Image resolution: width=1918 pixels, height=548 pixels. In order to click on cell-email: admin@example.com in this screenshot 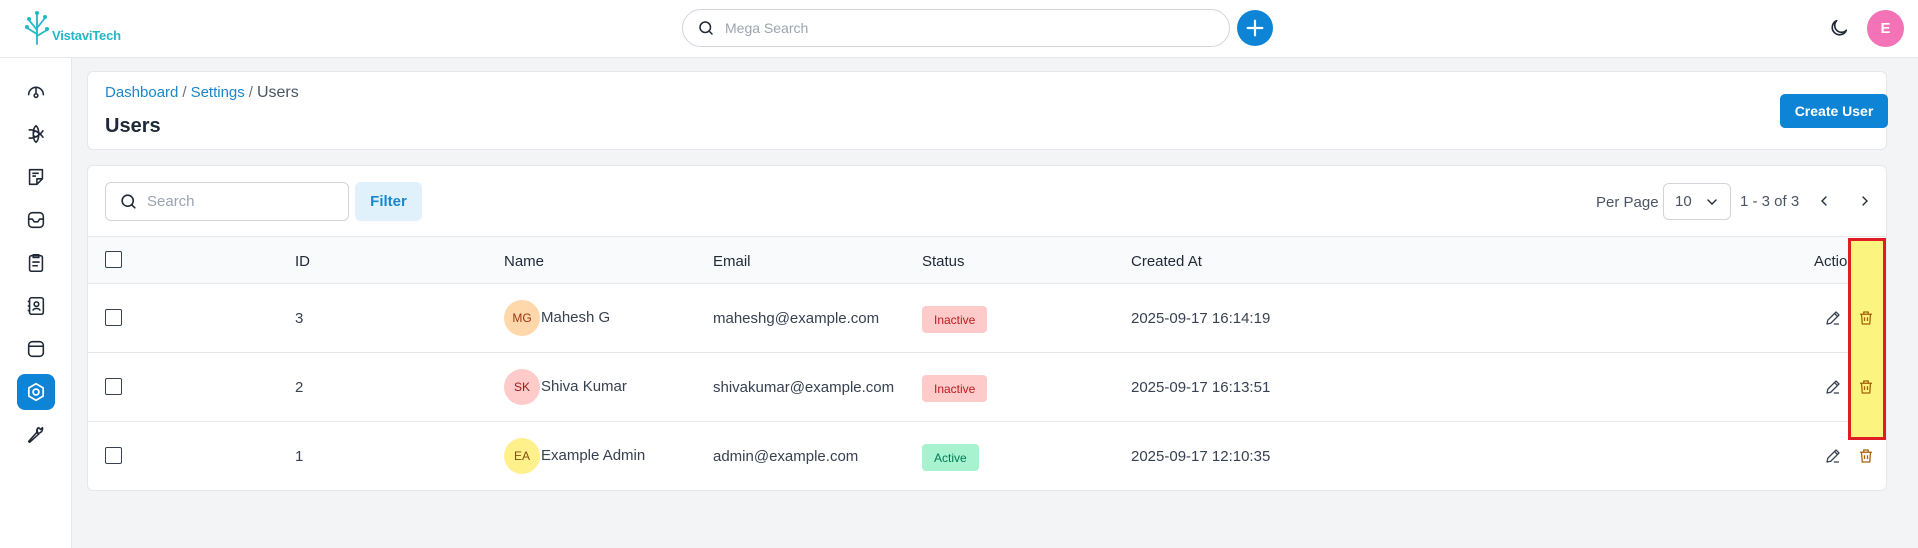, I will do `click(786, 456)`.